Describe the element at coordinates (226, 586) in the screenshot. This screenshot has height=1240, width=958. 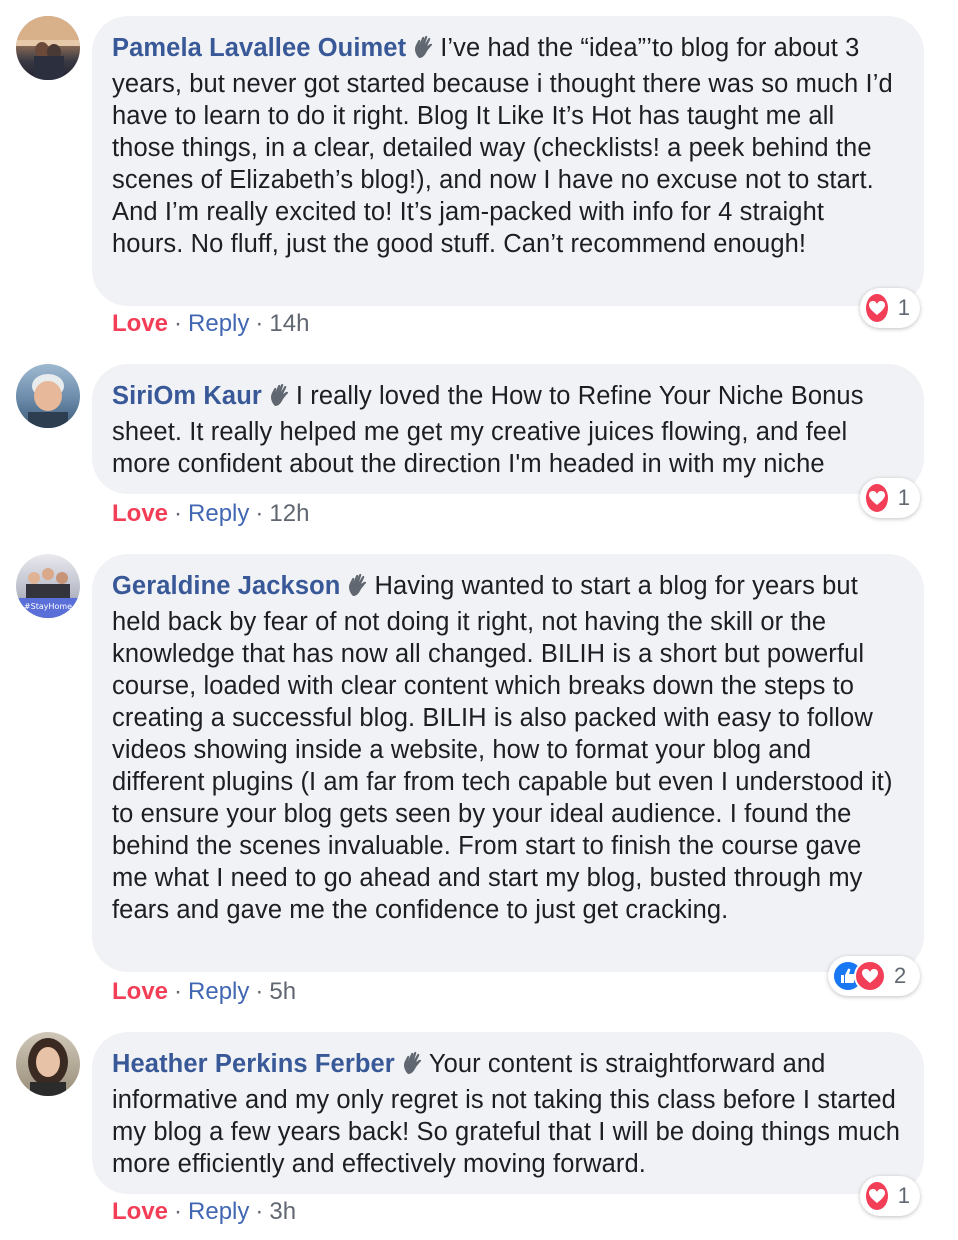
I see `author-name: Geraldine Jackson` at that location.